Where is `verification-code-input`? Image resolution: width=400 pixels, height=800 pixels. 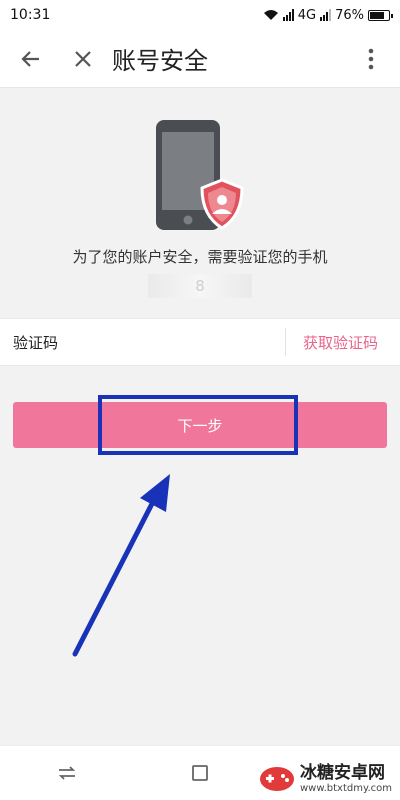 verification-code-input is located at coordinates (184, 342).